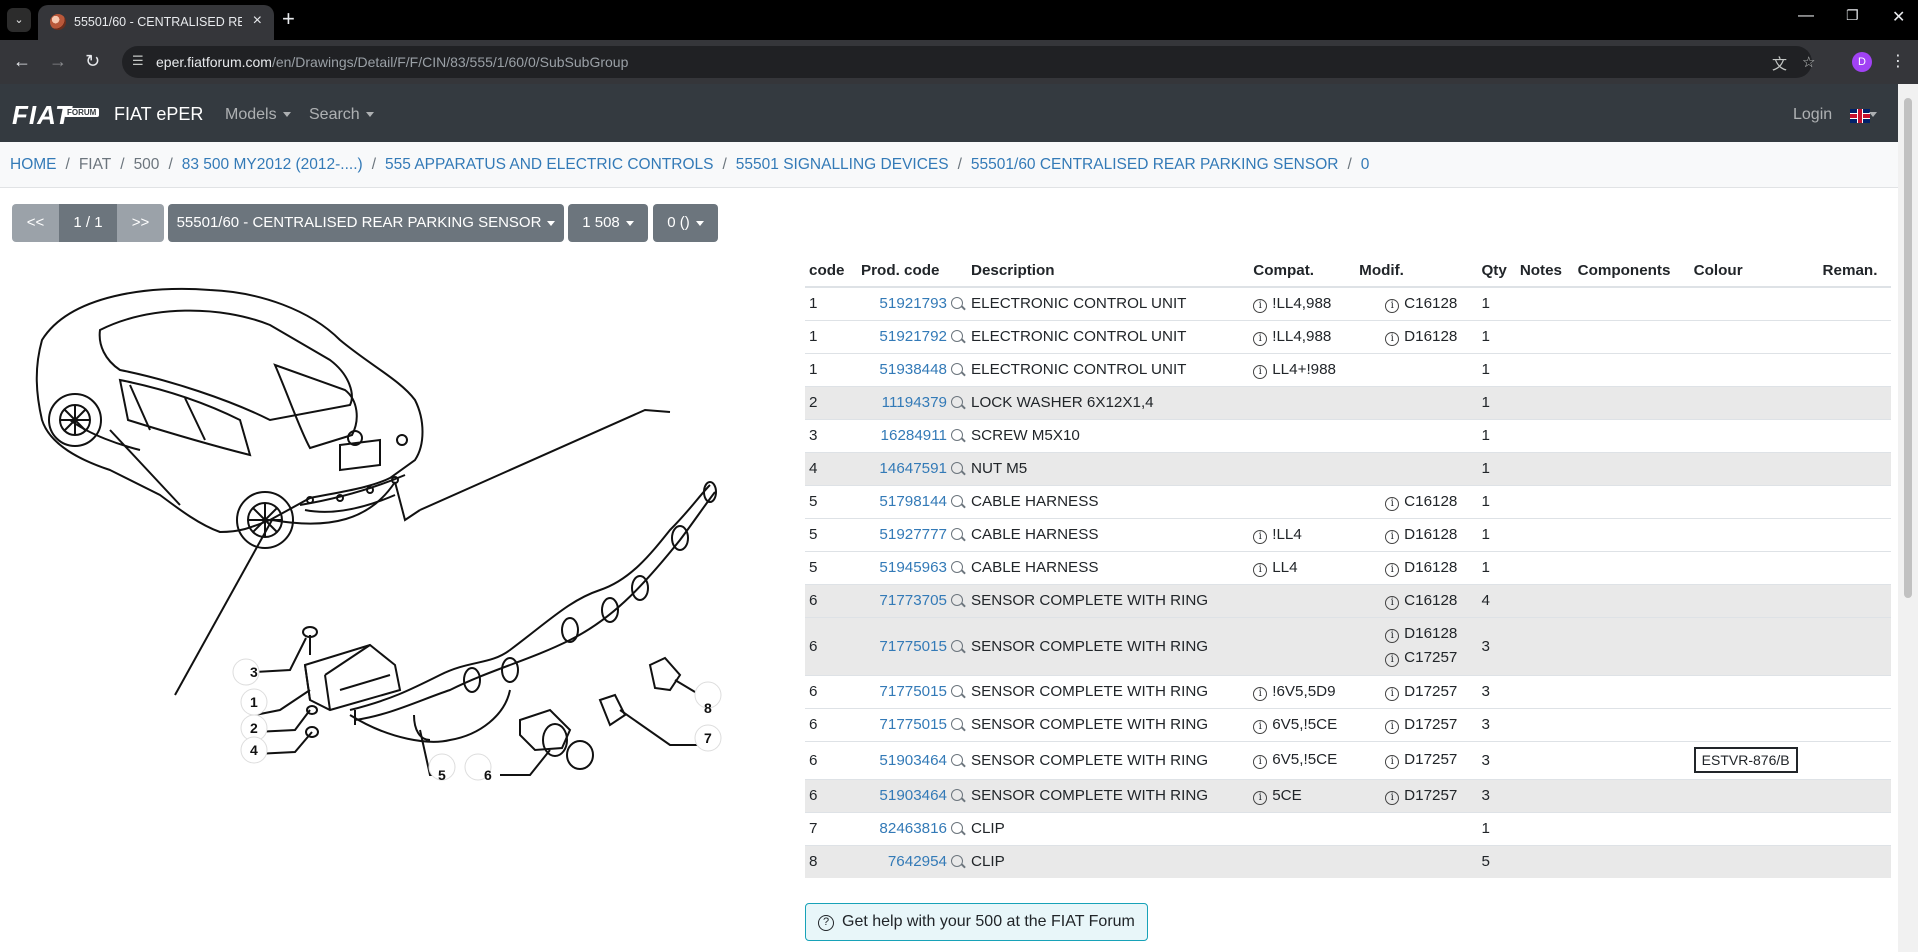 The image size is (1918, 952). I want to click on header-colour: Colour, so click(1754, 271).